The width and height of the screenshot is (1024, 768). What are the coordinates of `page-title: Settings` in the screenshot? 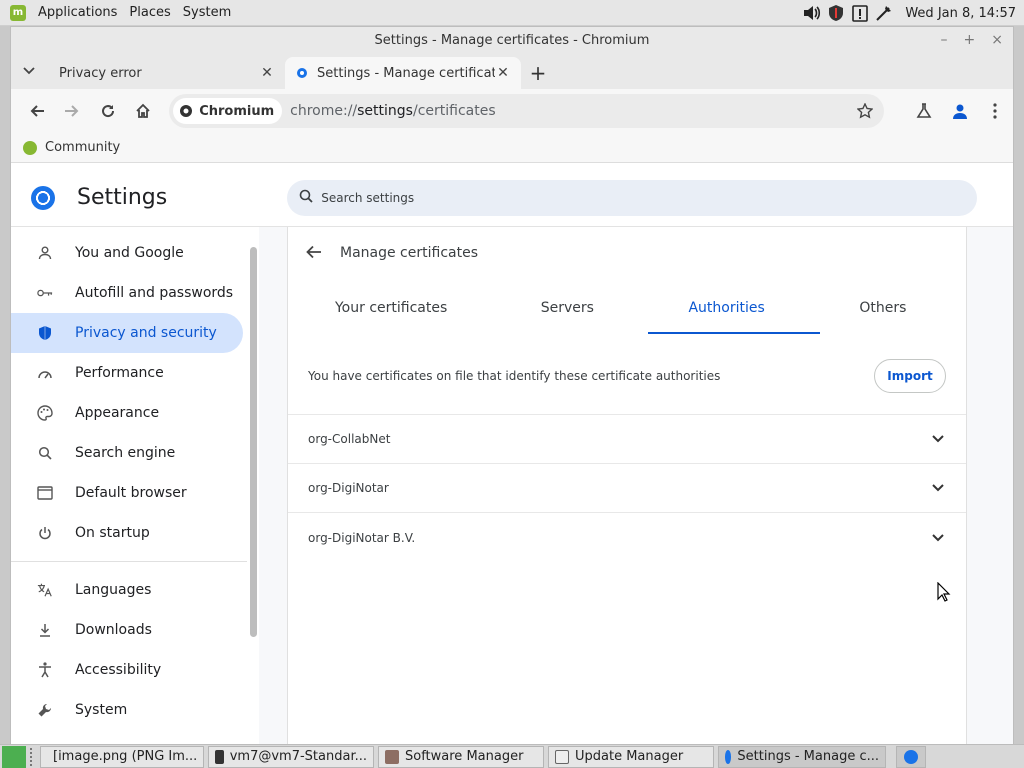 It's located at (122, 197).